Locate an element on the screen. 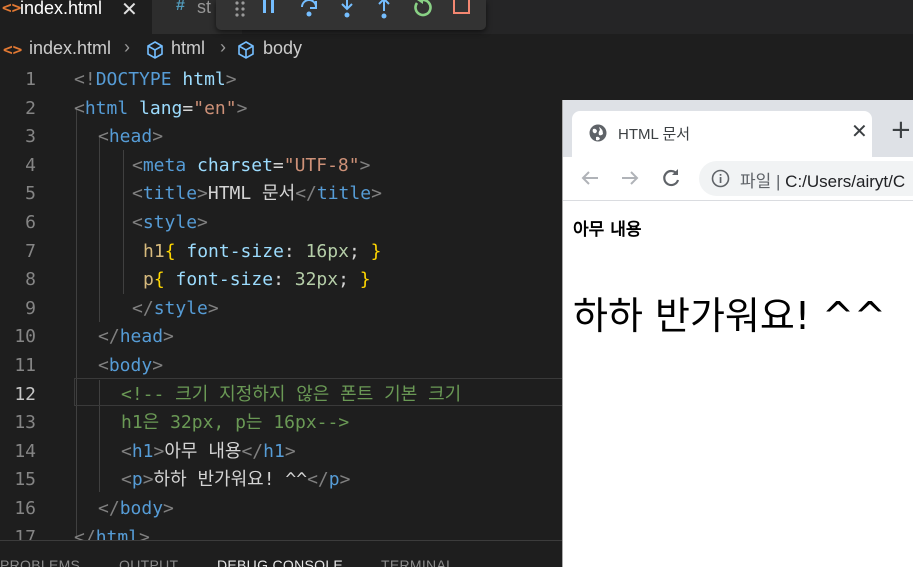 This screenshot has height=567, width=913. debug-toolbar is located at coordinates (351, 15).